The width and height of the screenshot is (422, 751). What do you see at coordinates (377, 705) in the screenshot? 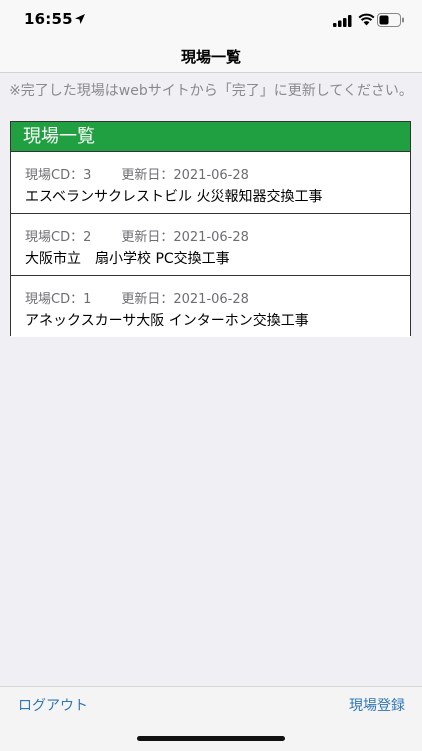
I see `register-site-button: 現場登録` at bounding box center [377, 705].